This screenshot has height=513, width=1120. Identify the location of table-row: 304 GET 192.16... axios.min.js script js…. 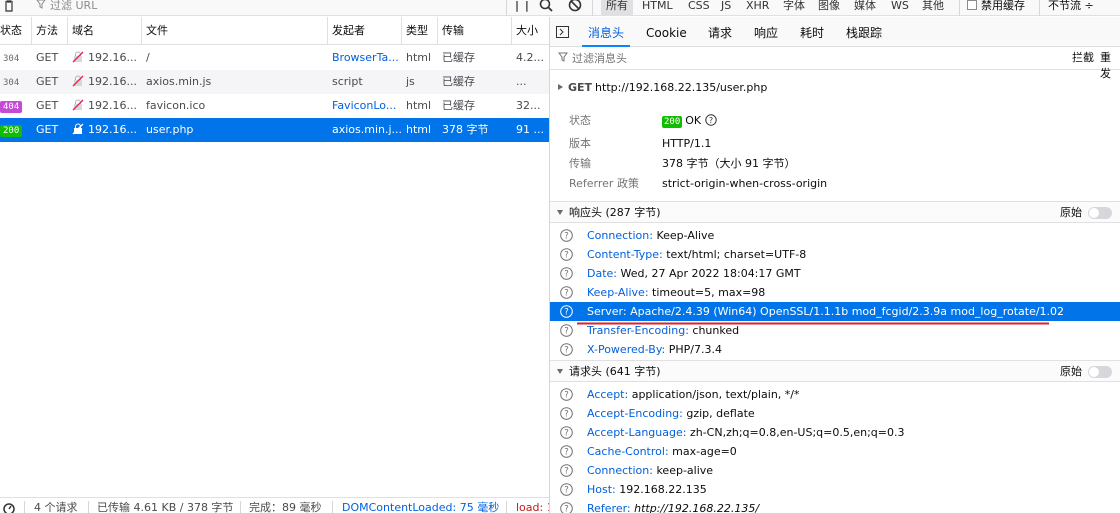
(274, 82).